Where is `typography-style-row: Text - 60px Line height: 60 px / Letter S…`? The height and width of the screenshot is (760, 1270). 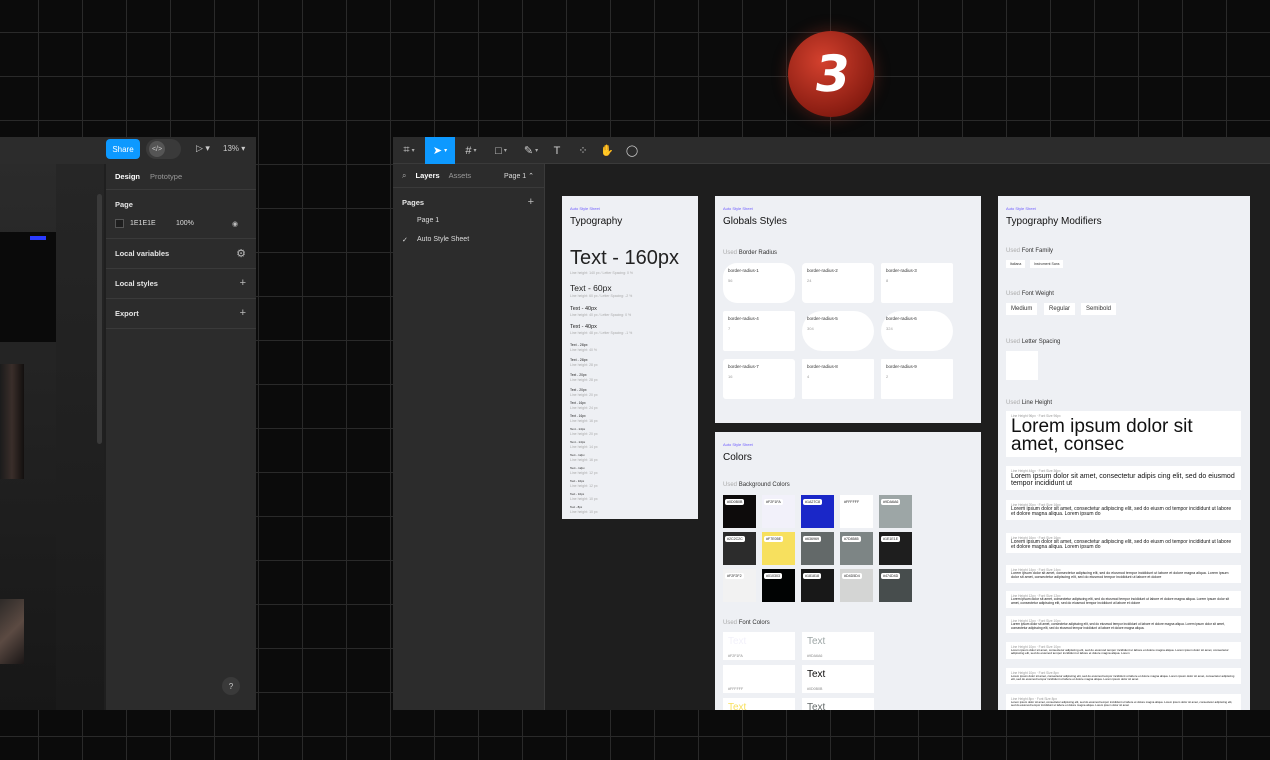
typography-style-row: Text - 60px Line height: 60 px / Letter S… is located at coordinates (601, 290).